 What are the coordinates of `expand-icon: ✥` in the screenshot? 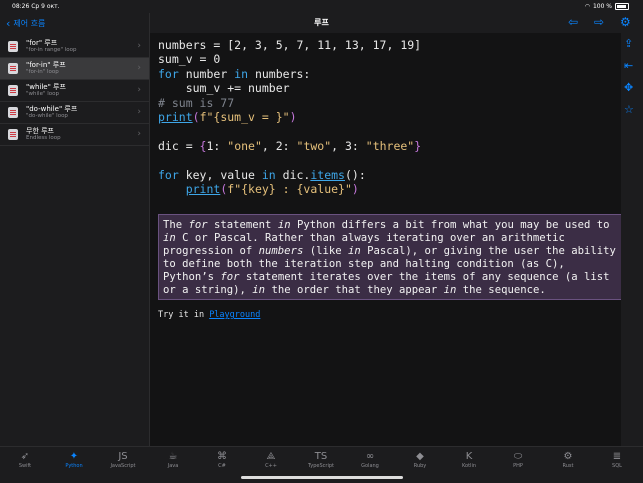 It's located at (628, 87).